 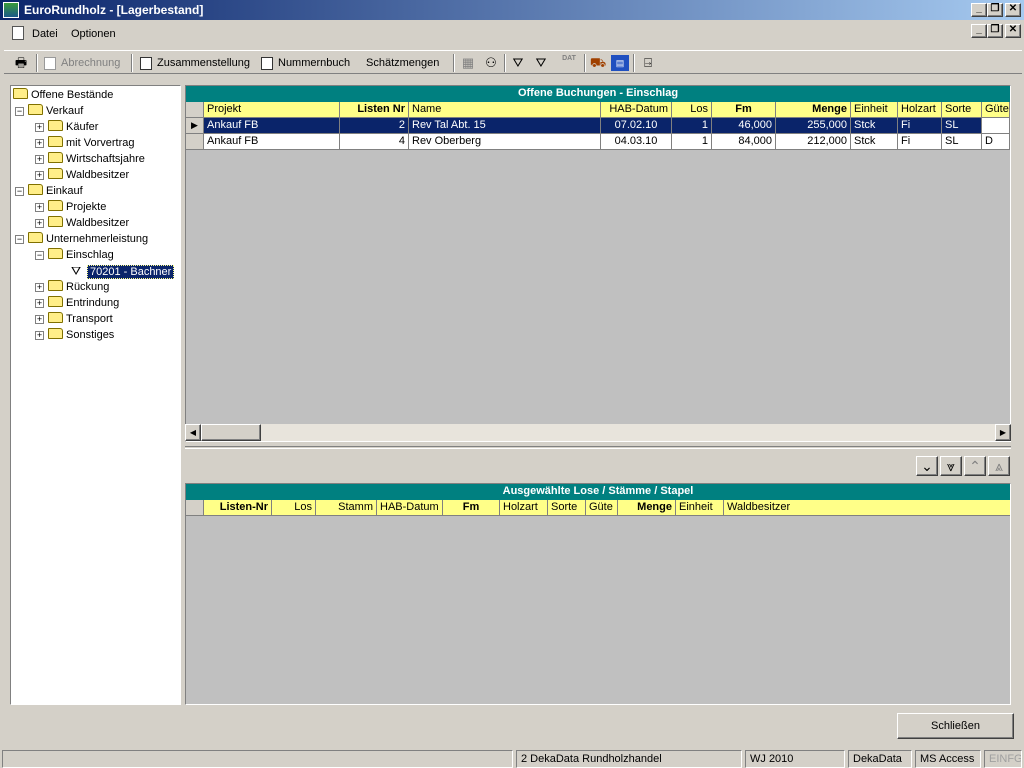 What do you see at coordinates (999, 466) in the screenshot?
I see `move-all-up-icon: ⩓` at bounding box center [999, 466].